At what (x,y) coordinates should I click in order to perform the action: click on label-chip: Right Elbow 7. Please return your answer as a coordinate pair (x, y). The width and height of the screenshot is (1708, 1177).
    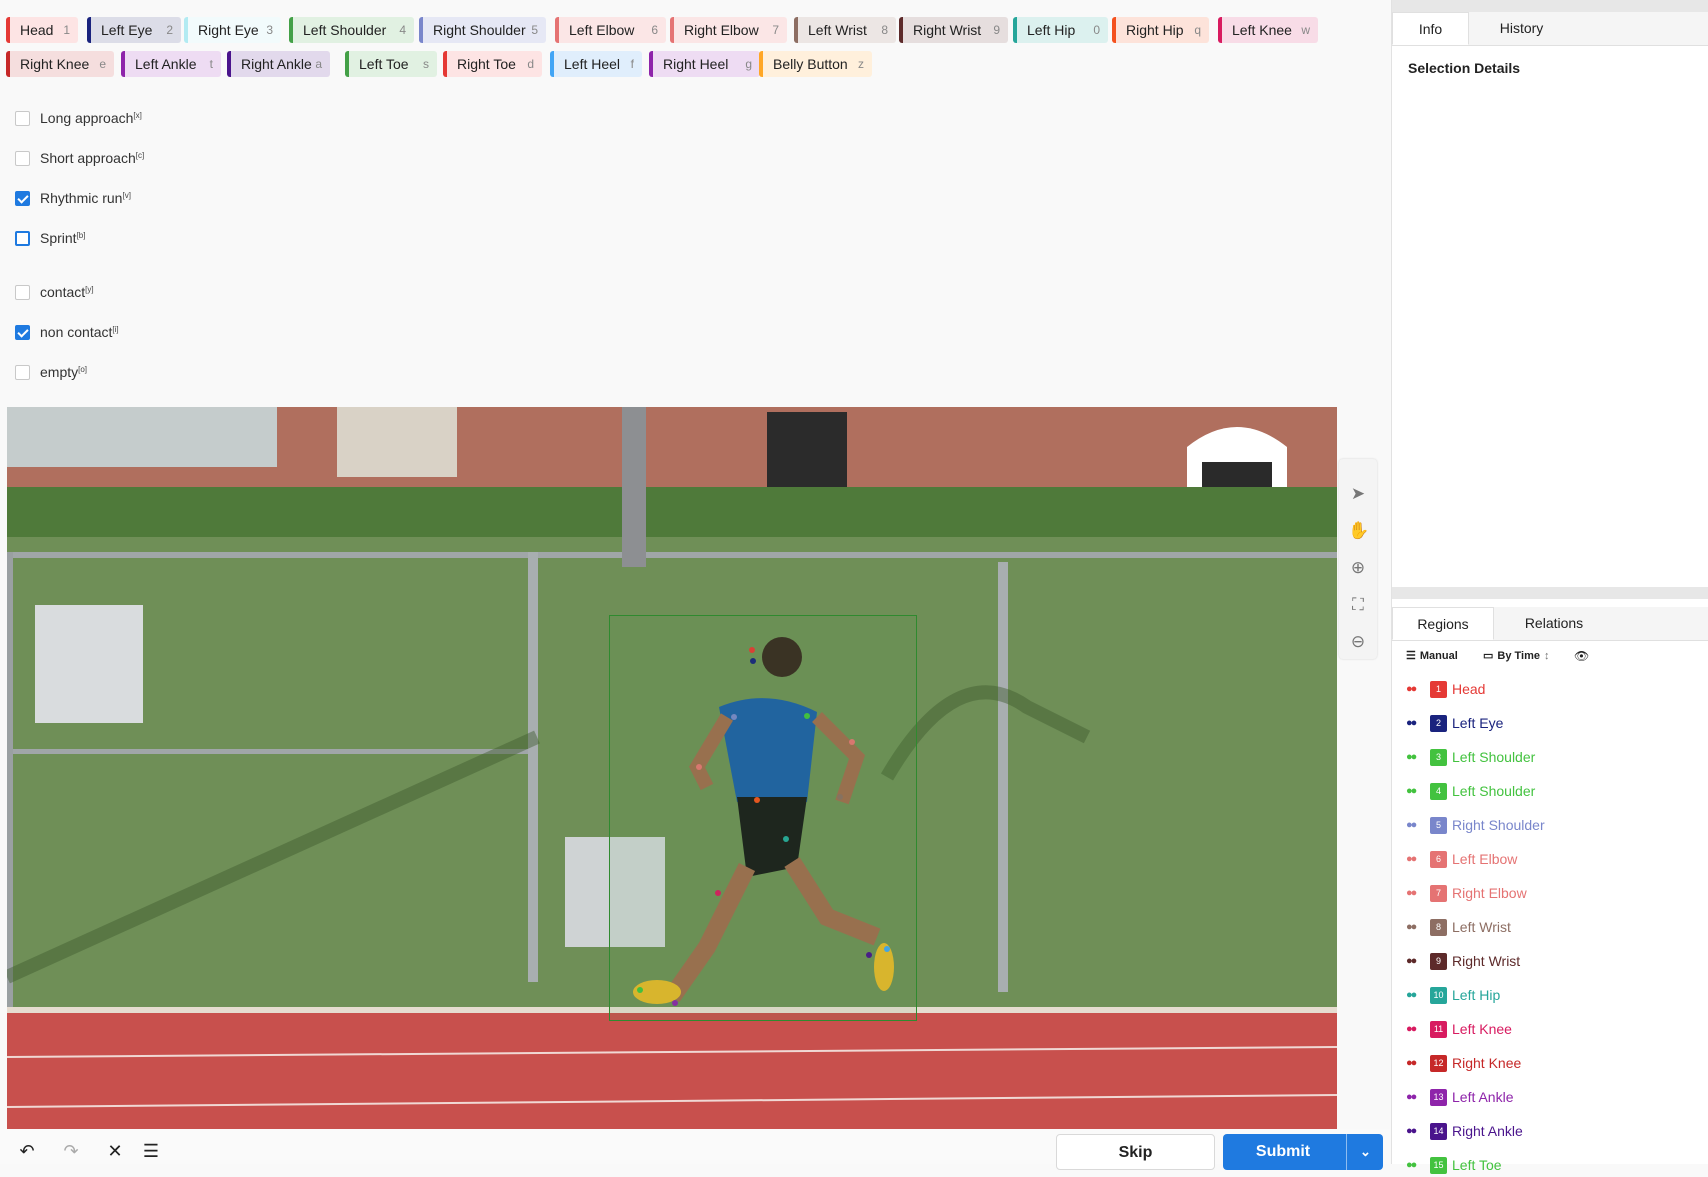
    Looking at the image, I should click on (728, 30).